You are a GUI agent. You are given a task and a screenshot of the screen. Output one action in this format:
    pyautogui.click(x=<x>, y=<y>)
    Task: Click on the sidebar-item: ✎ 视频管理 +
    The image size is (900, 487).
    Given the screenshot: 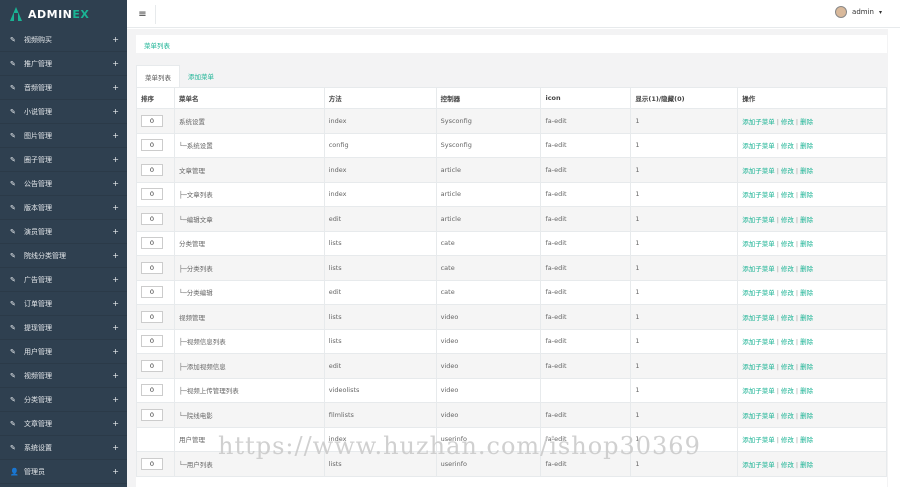 What is the action you would take?
    pyautogui.click(x=63, y=376)
    